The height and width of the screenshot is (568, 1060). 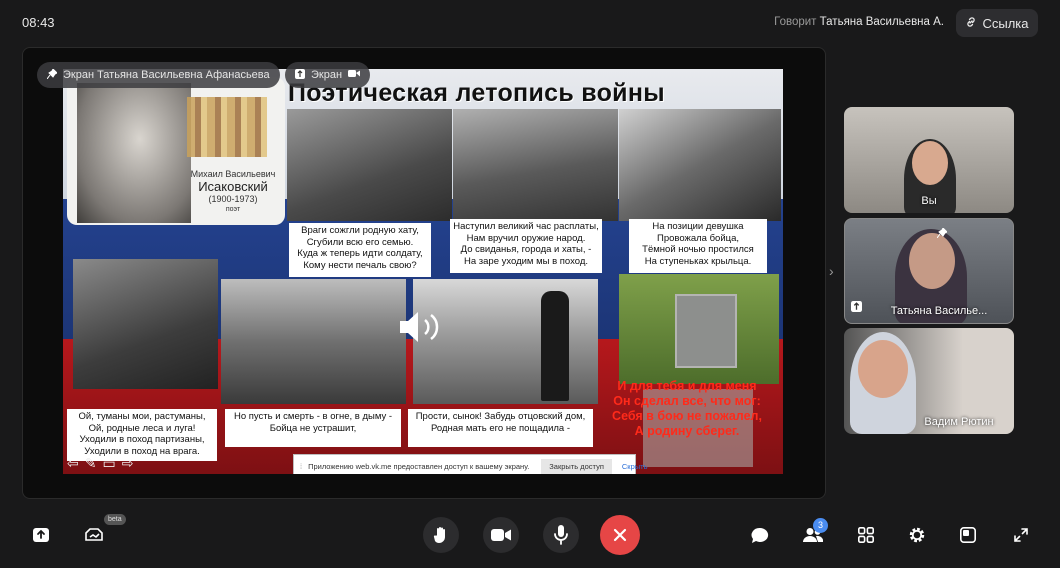 I want to click on screen-source-text: Экран, so click(x=327, y=75).